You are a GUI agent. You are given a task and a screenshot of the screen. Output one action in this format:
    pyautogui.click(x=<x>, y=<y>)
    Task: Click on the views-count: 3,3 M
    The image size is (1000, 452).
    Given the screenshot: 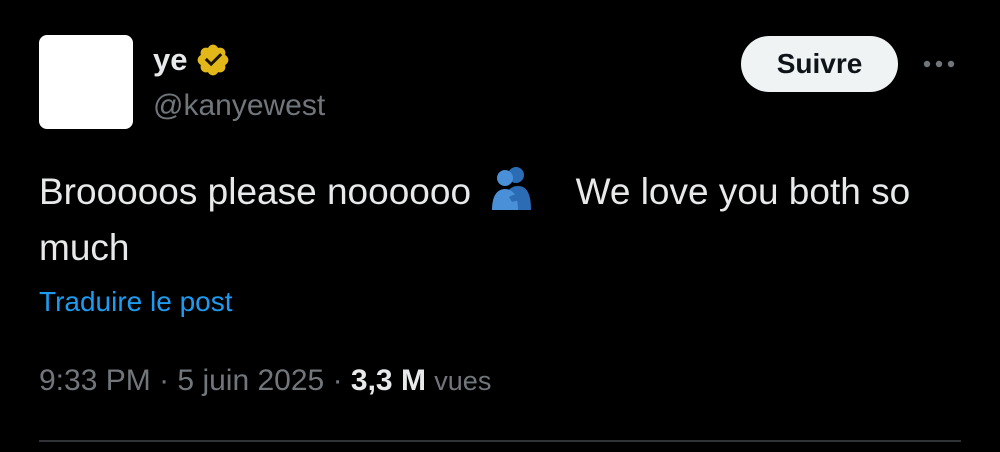 What is the action you would take?
    pyautogui.click(x=388, y=380)
    